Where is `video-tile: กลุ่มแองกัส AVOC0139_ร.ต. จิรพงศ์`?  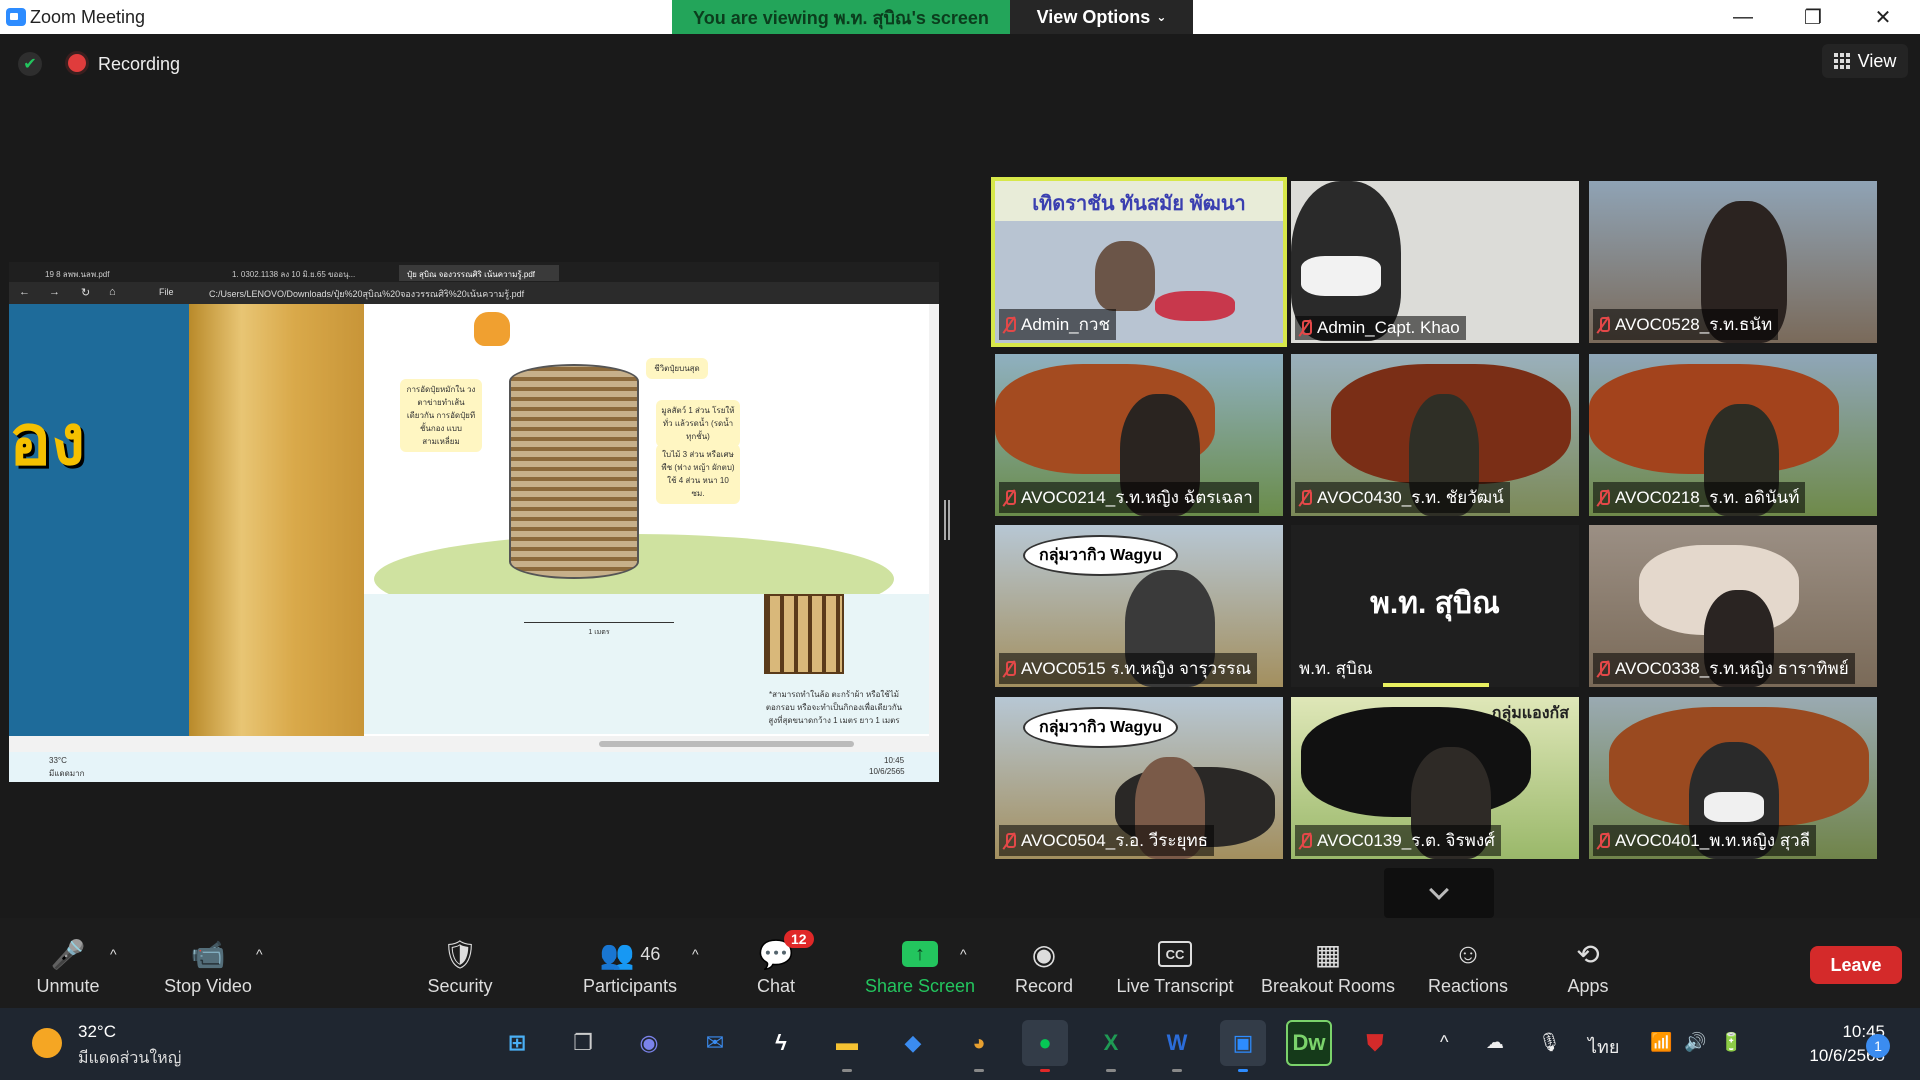
video-tile: กลุ่มแองกัส AVOC0139_ร.ต. จิรพงศ์ is located at coordinates (1435, 778).